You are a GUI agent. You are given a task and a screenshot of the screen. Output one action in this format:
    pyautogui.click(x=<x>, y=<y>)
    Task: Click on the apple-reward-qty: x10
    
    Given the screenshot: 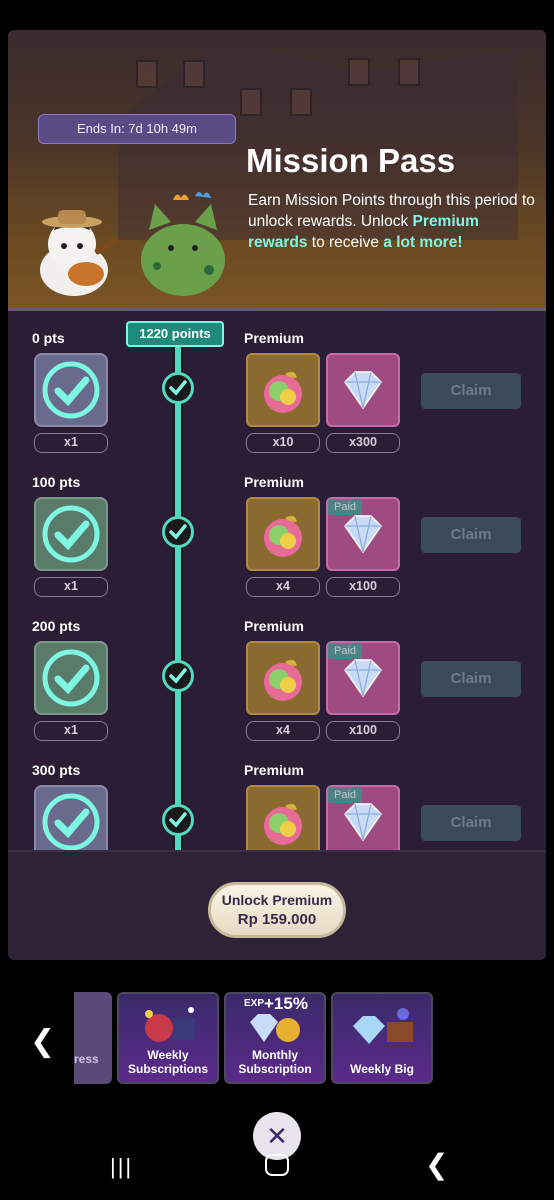 What is the action you would take?
    pyautogui.click(x=283, y=443)
    